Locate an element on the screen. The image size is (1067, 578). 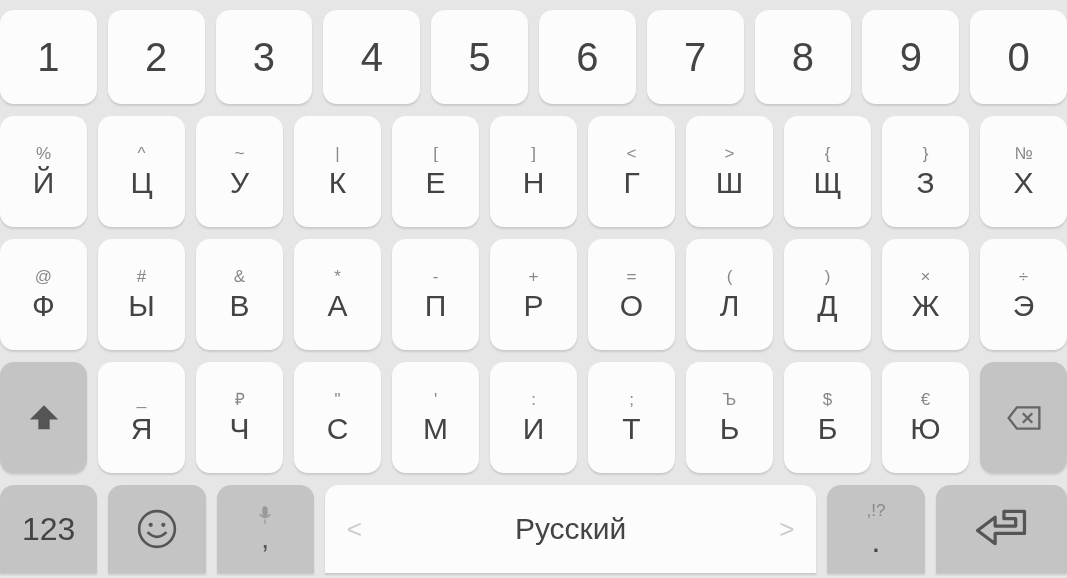
key: = О is located at coordinates (631, 294).